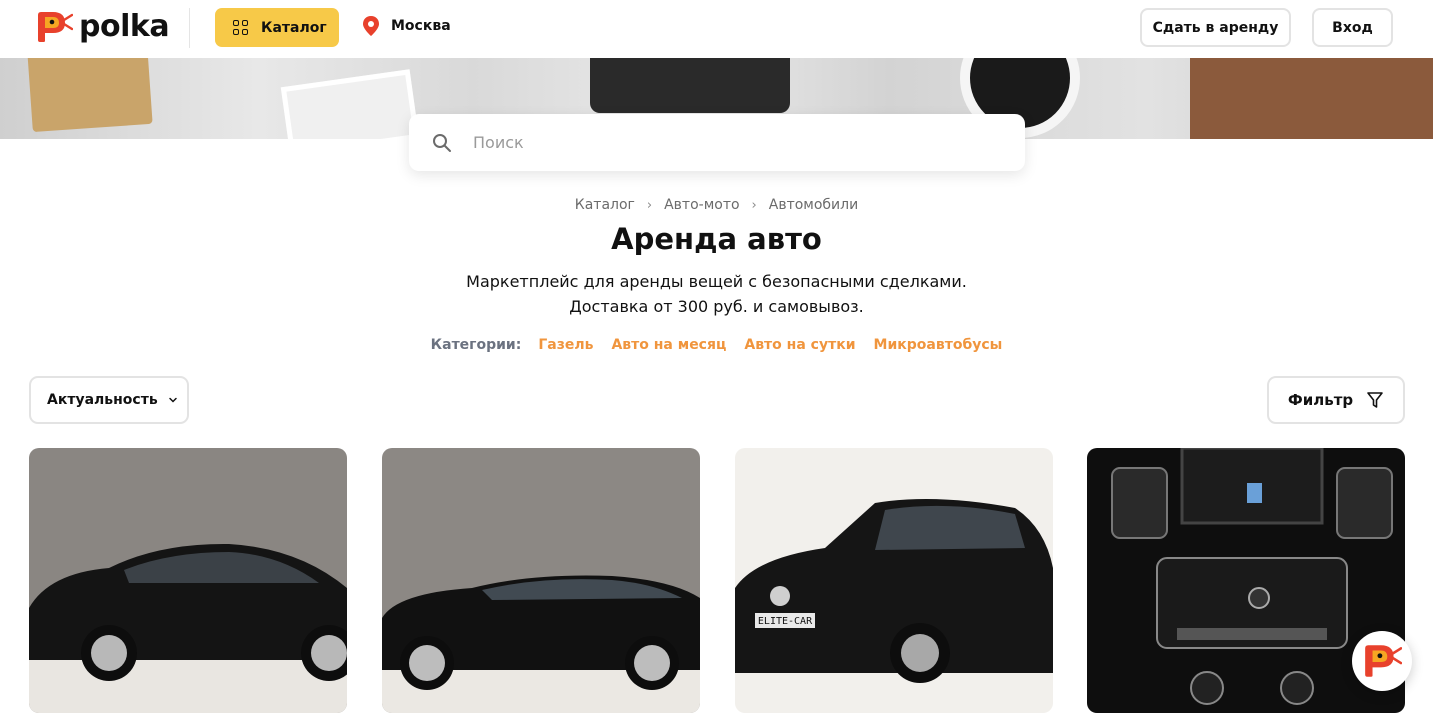 The width and height of the screenshot is (1433, 720). I want to click on listing-card: ELITE-CAR, so click(894, 580).